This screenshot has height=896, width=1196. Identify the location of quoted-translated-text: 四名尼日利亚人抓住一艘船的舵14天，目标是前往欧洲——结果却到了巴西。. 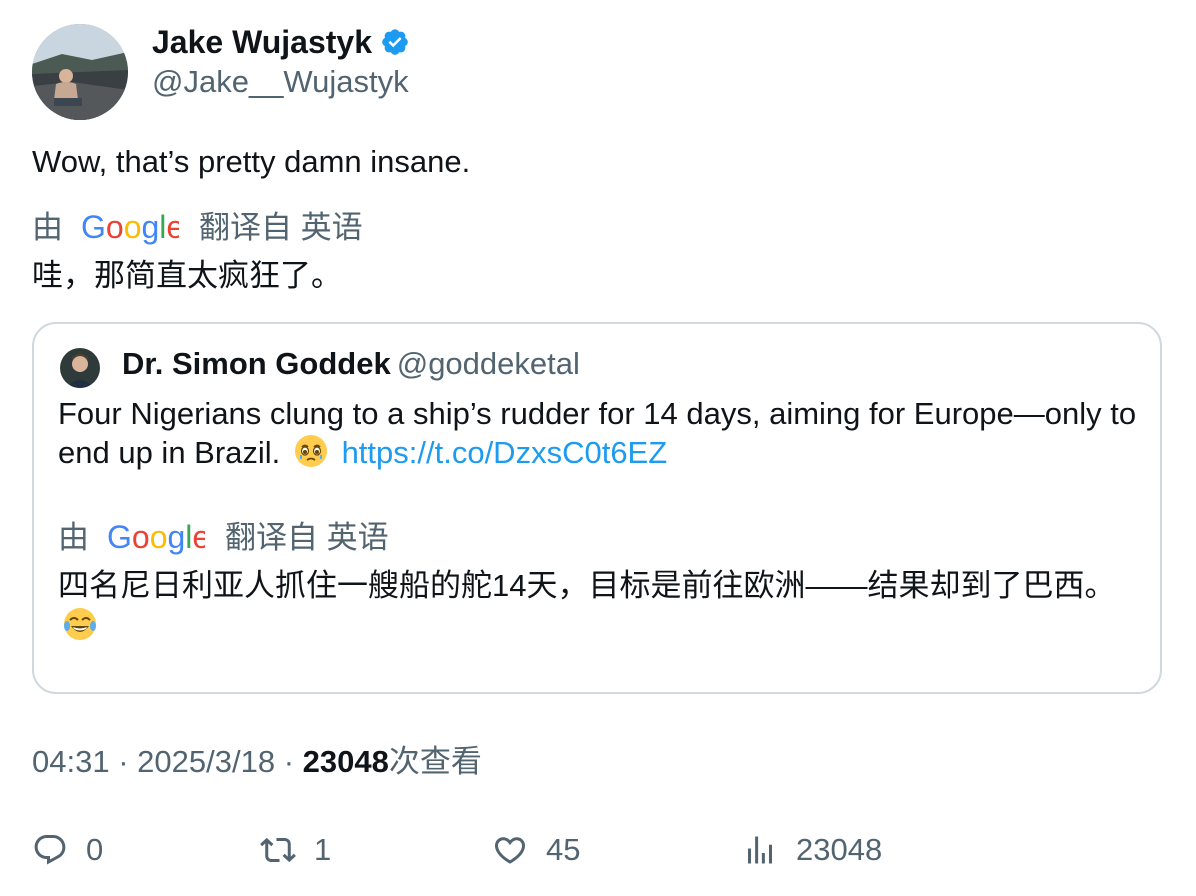
(588, 606).